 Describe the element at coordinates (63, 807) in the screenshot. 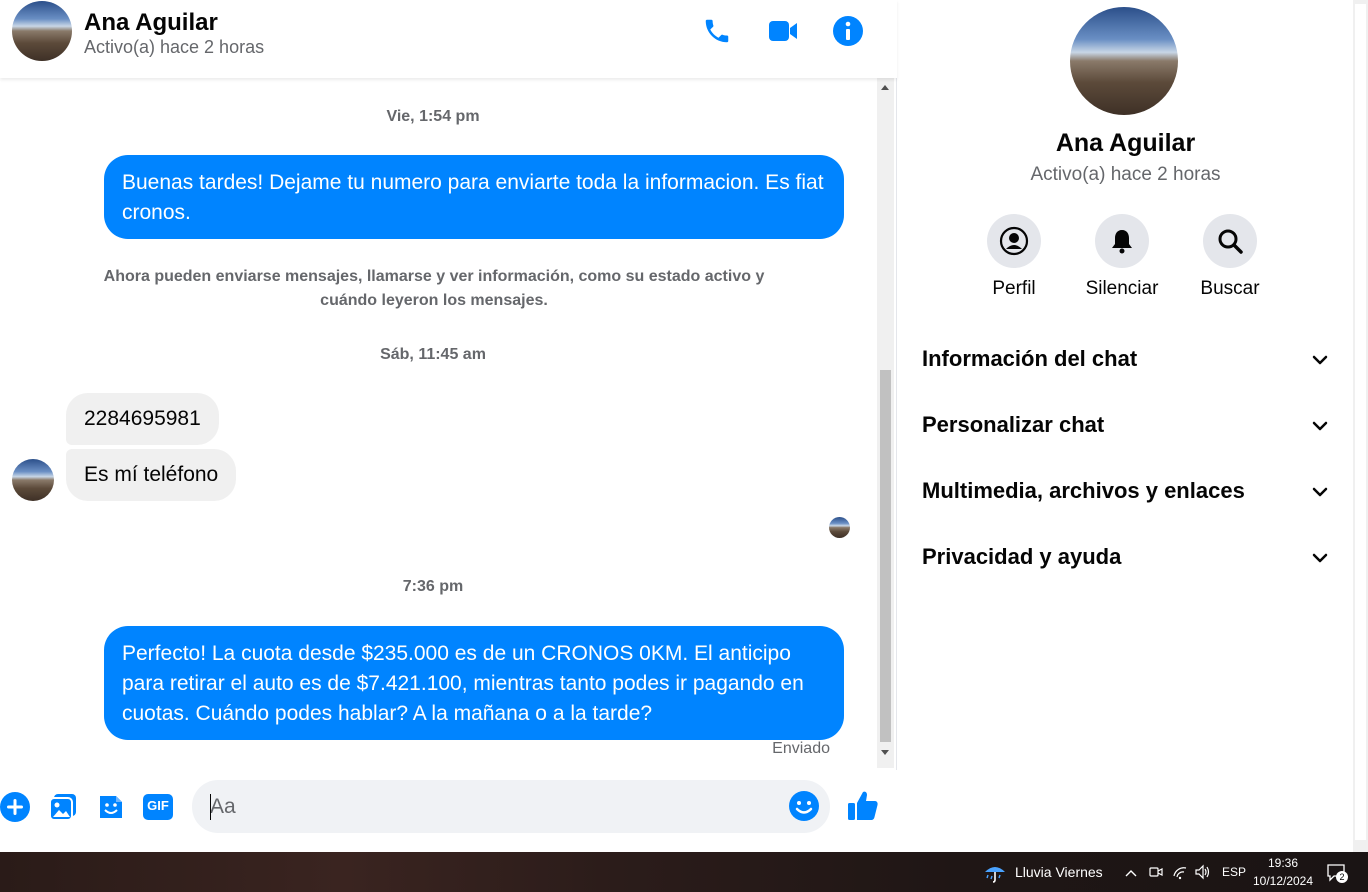

I see `image-icon` at that location.